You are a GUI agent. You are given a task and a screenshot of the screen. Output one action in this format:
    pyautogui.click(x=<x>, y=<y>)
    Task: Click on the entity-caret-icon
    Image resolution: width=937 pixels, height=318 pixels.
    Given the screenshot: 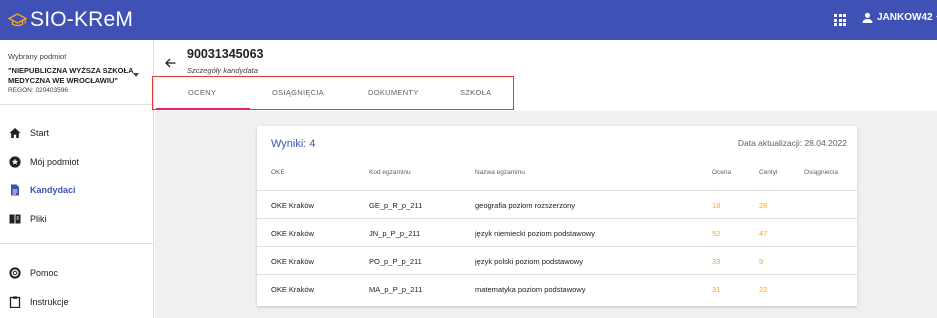 What is the action you would take?
    pyautogui.click(x=136, y=75)
    